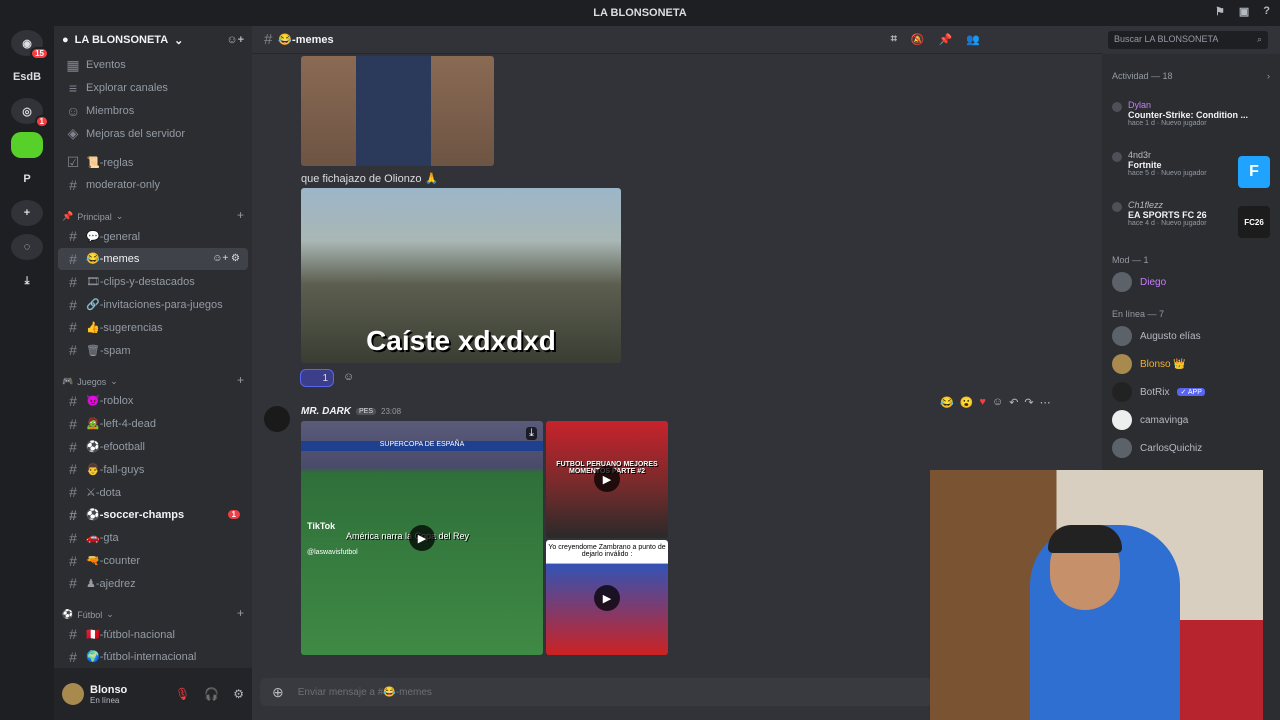 The image size is (1280, 720). What do you see at coordinates (27, 179) in the screenshot?
I see `server-p: P` at bounding box center [27, 179].